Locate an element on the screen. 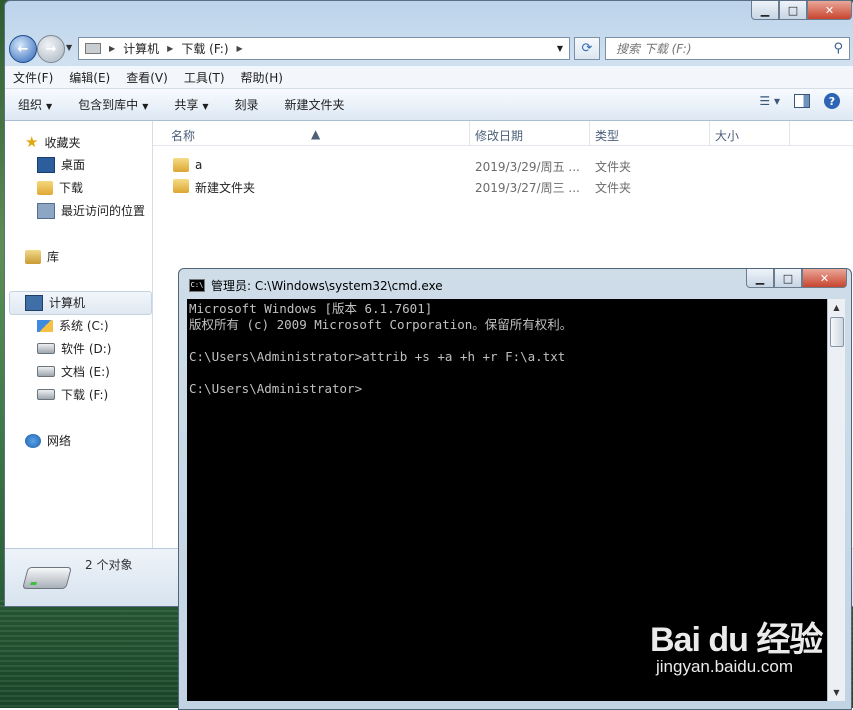 The image size is (853, 710). sidebar-item-computer: 计算机 is located at coordinates (55, 302).